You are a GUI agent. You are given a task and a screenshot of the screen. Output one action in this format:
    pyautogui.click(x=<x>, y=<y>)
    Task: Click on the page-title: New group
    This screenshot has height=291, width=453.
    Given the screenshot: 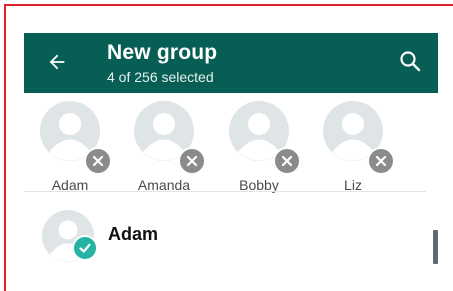 What is the action you would take?
    pyautogui.click(x=162, y=52)
    